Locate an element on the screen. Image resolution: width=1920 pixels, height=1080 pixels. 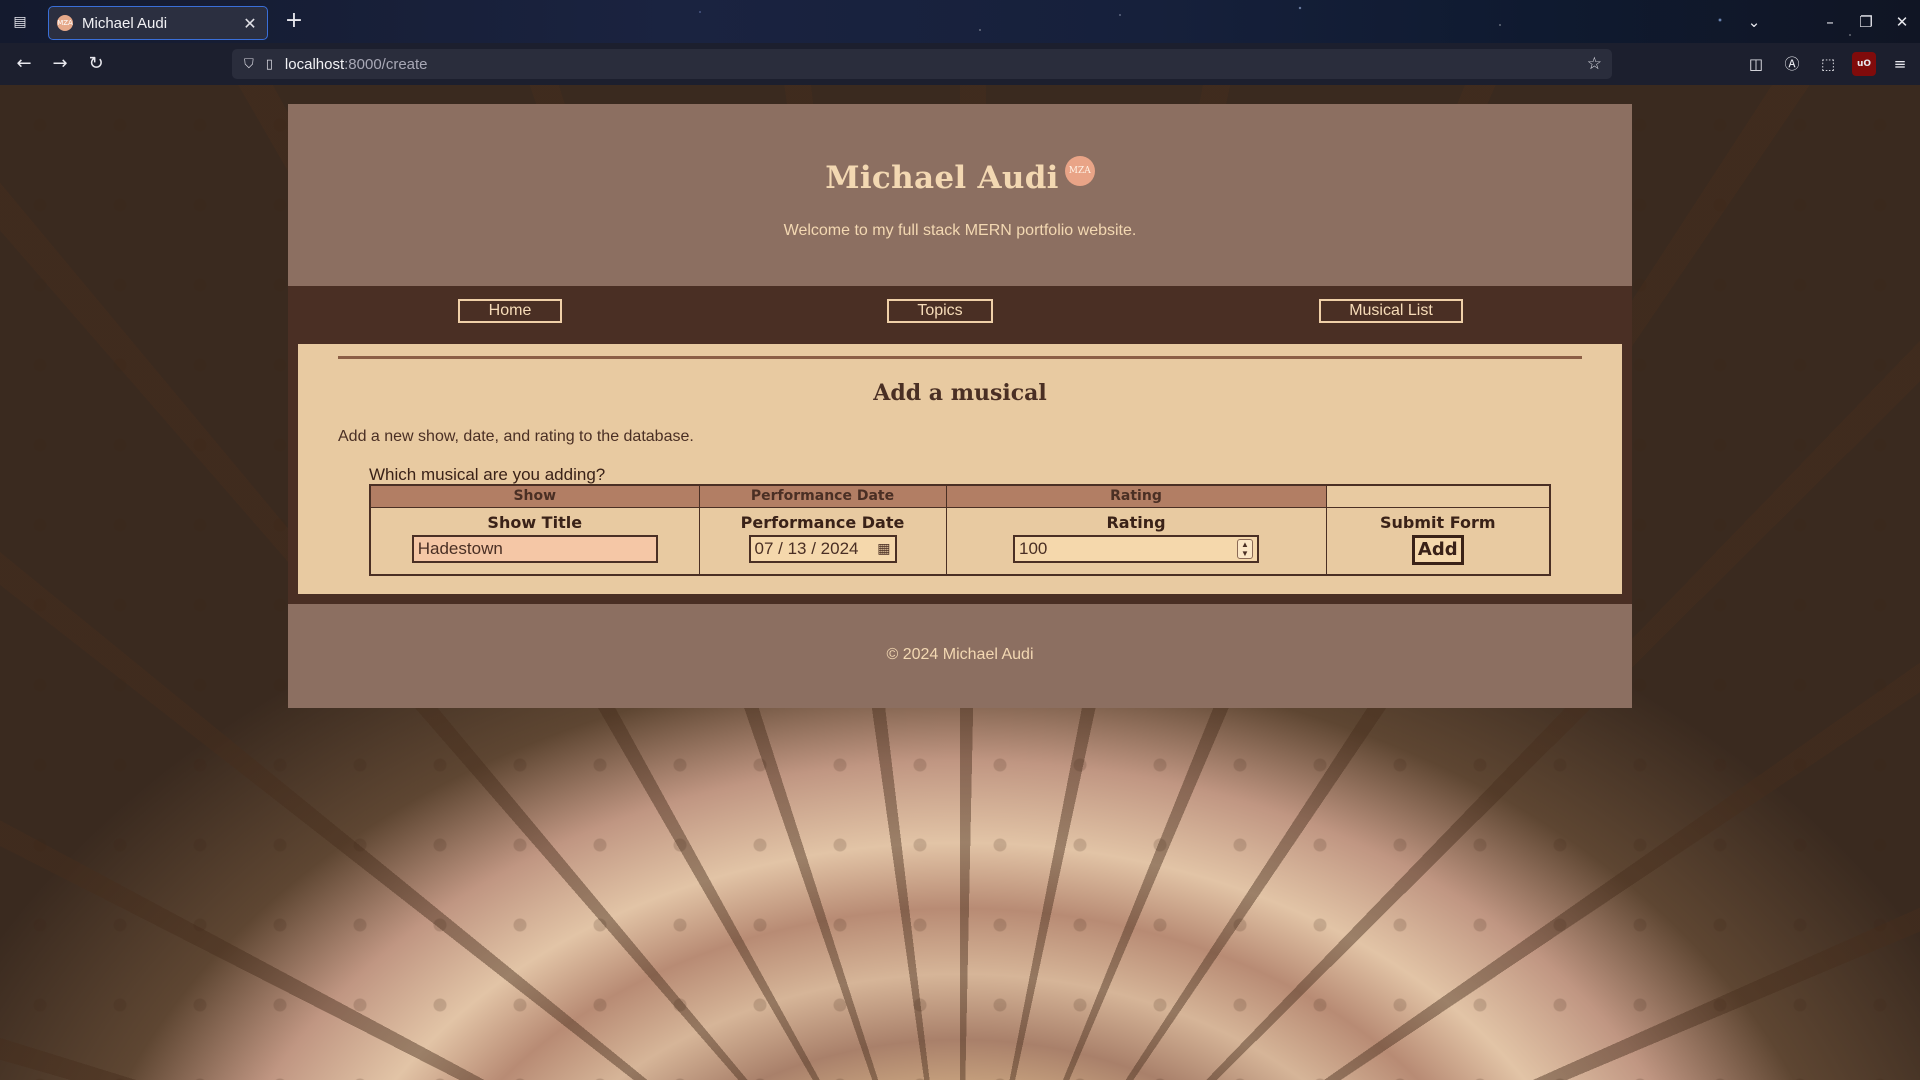
site-footer: © 2024 Michael Audi is located at coordinates (960, 656).